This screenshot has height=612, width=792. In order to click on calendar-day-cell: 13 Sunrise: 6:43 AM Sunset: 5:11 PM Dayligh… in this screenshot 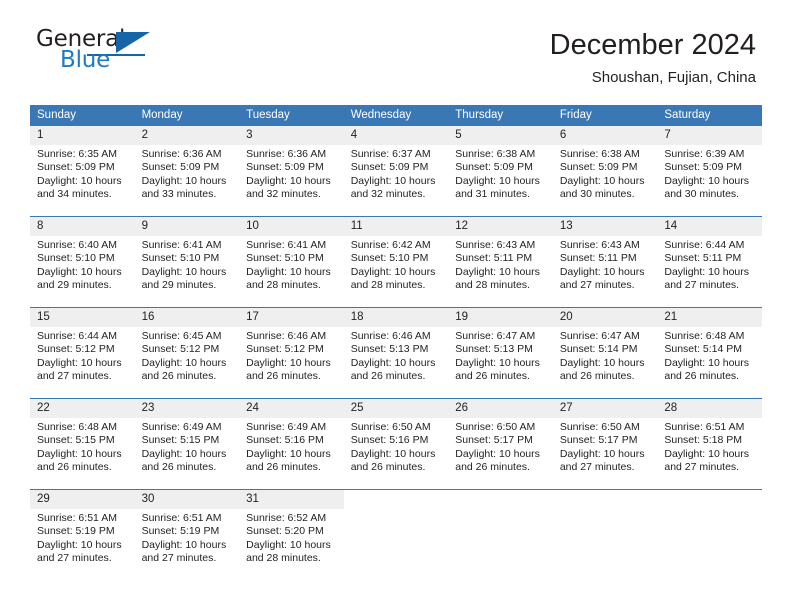, I will do `click(605, 262)`.